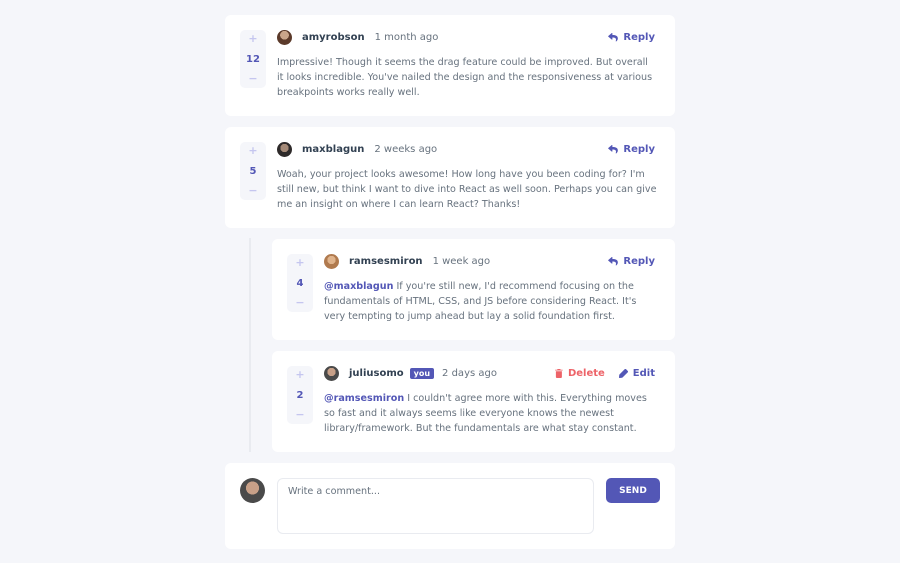 This screenshot has width=900, height=563. I want to click on delete-button: Delete, so click(580, 373).